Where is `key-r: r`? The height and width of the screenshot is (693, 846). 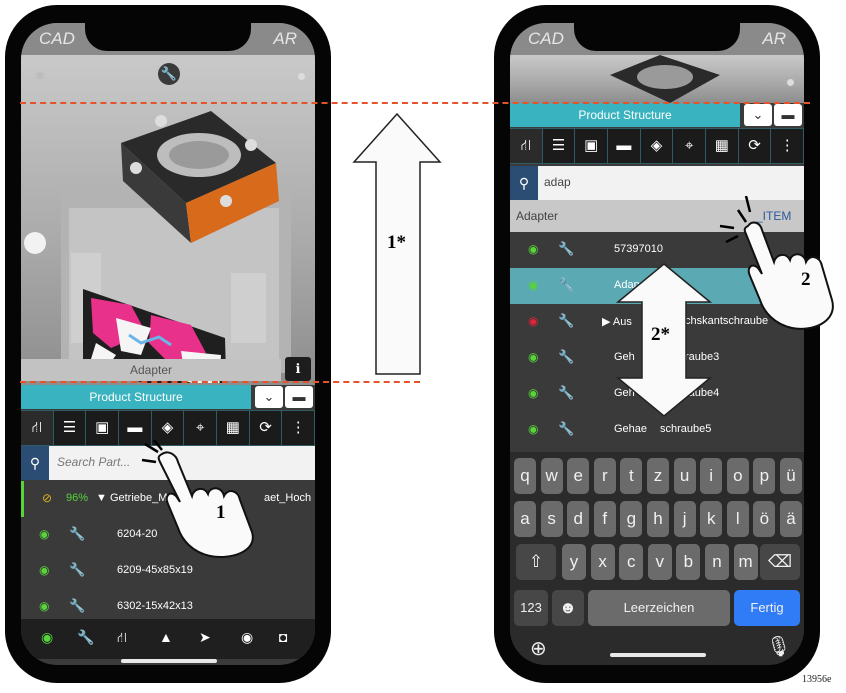
key-r: r is located at coordinates (604, 476).